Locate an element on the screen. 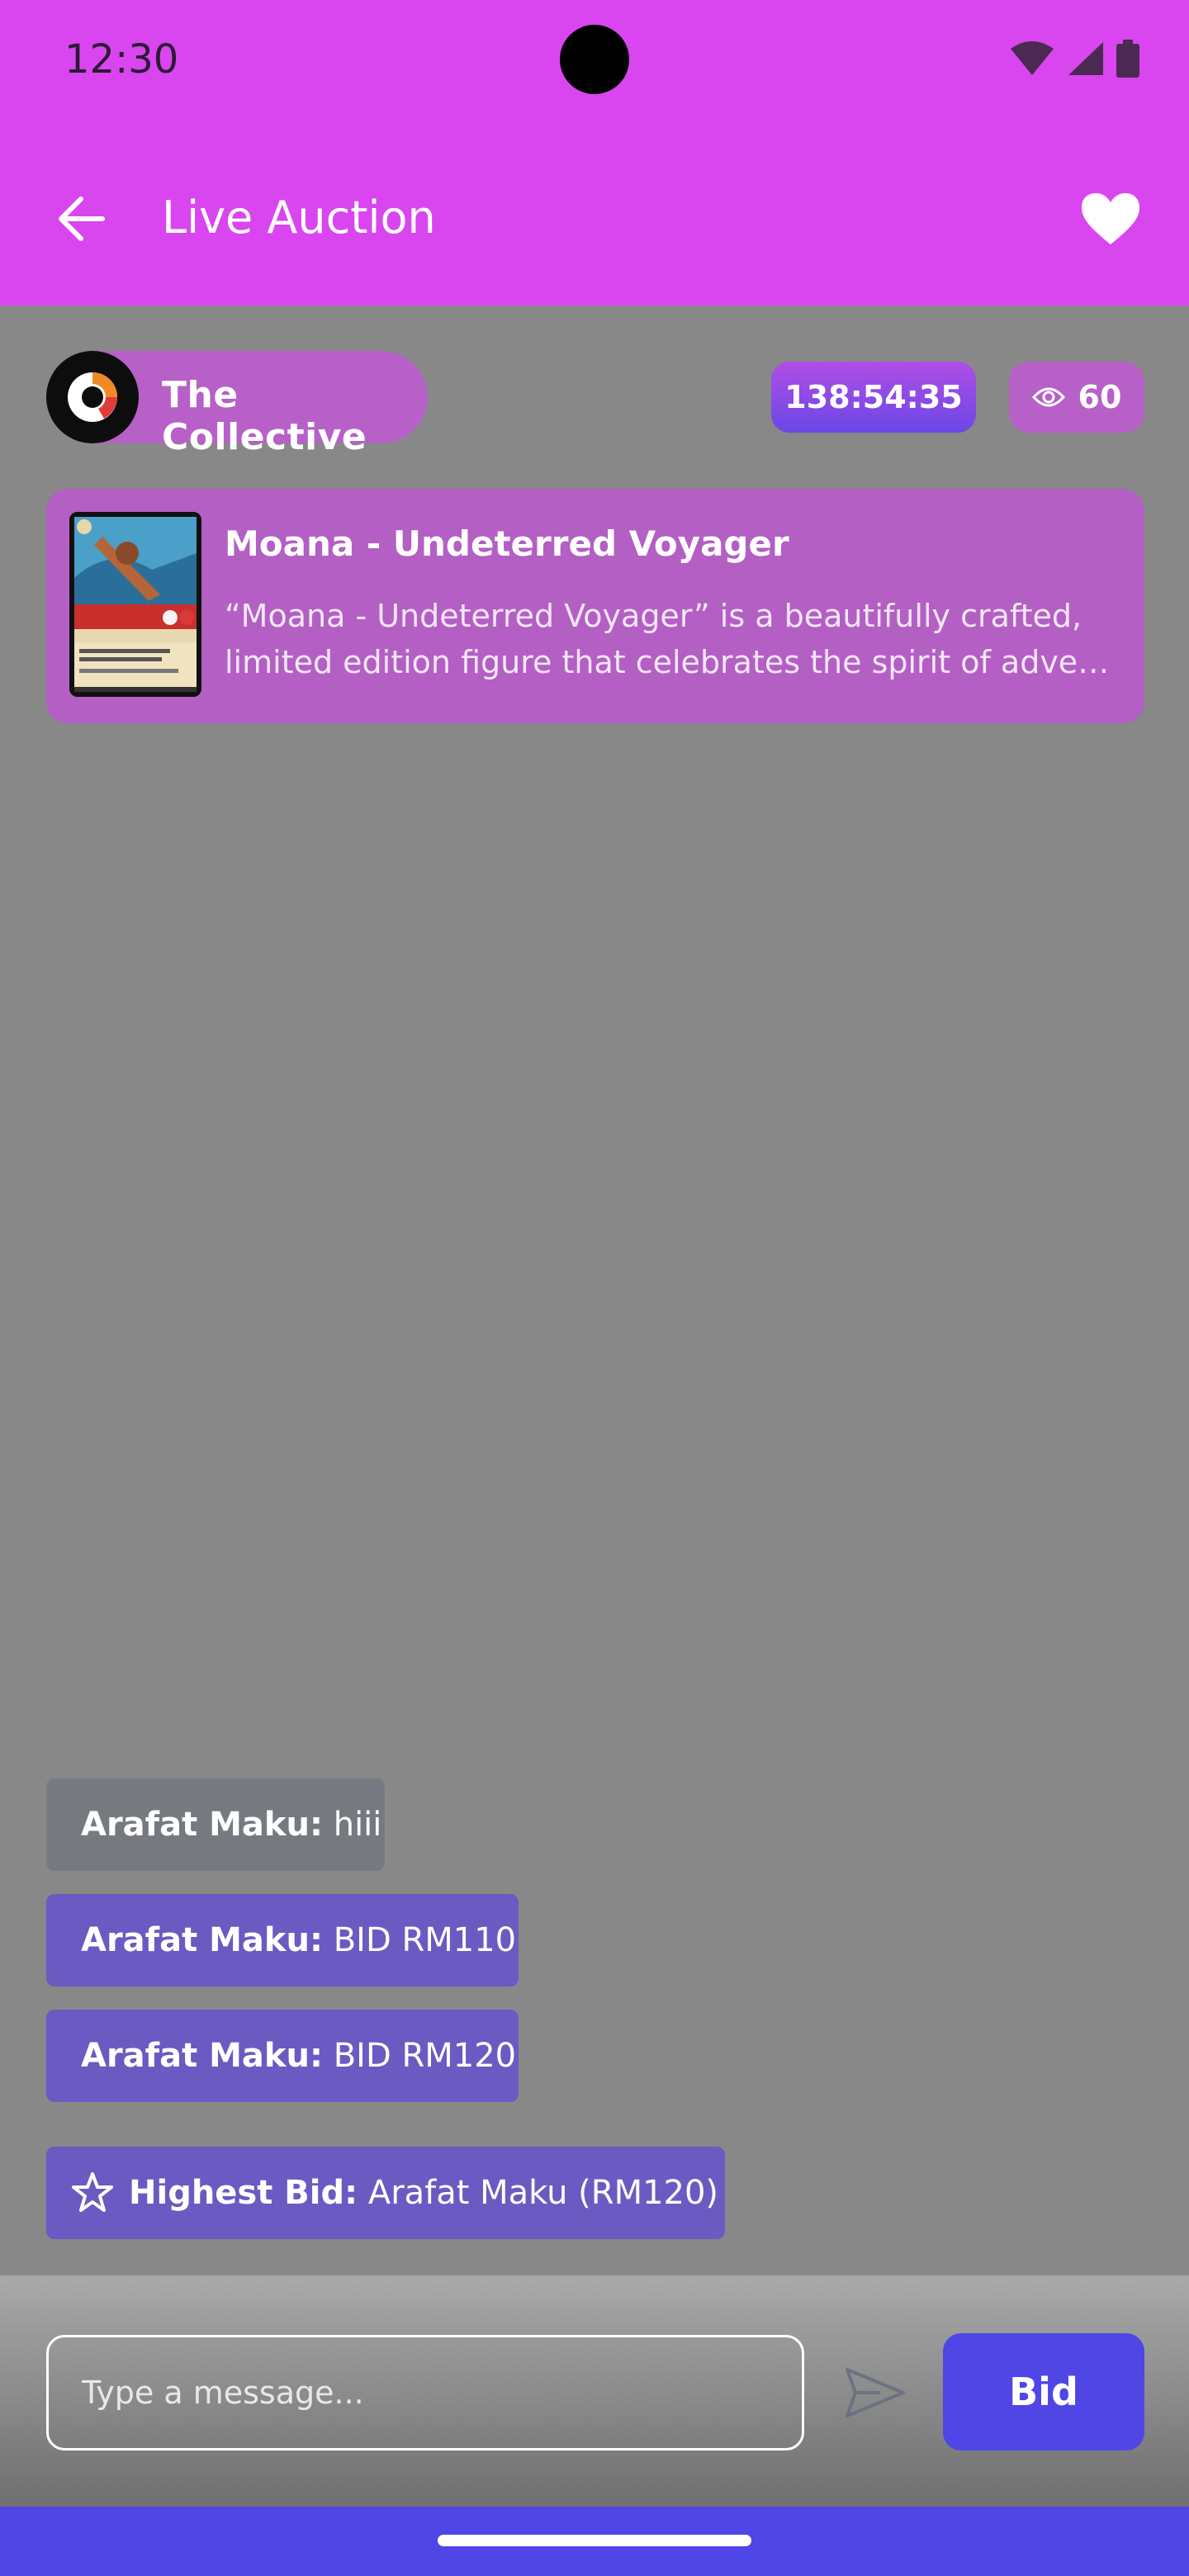 This screenshot has width=1189, height=2576. heart-icon is located at coordinates (1110, 218).